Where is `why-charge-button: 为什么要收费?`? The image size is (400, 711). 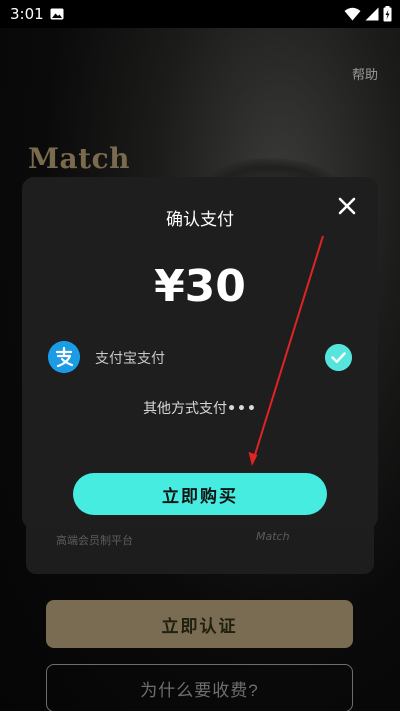
why-charge-button: 为什么要收费? is located at coordinates (199, 687).